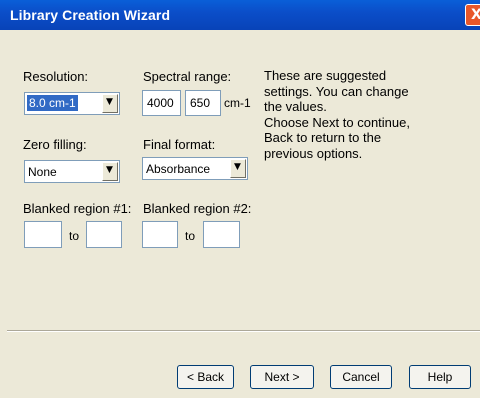  I want to click on window-title: Library Creation Wizard, so click(90, 15).